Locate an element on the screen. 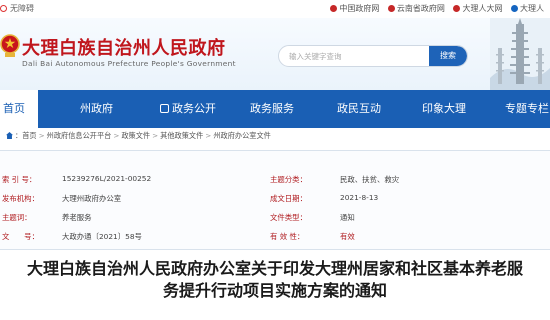 The height and width of the screenshot is (320, 550). link-yunnan: 云南省政府网 is located at coordinates (416, 8).